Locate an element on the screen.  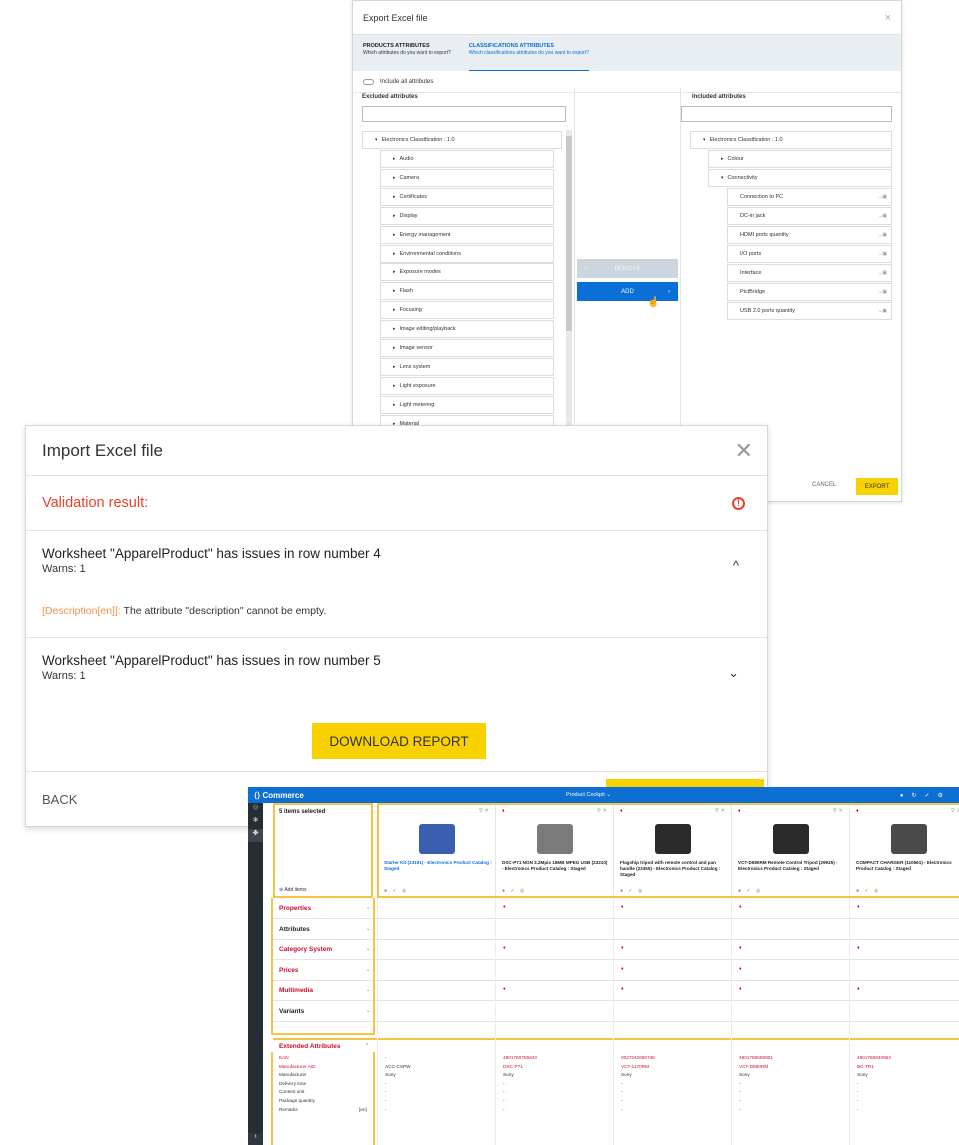
section-row: Attributes ⌄ is located at coordinates (616, 930).